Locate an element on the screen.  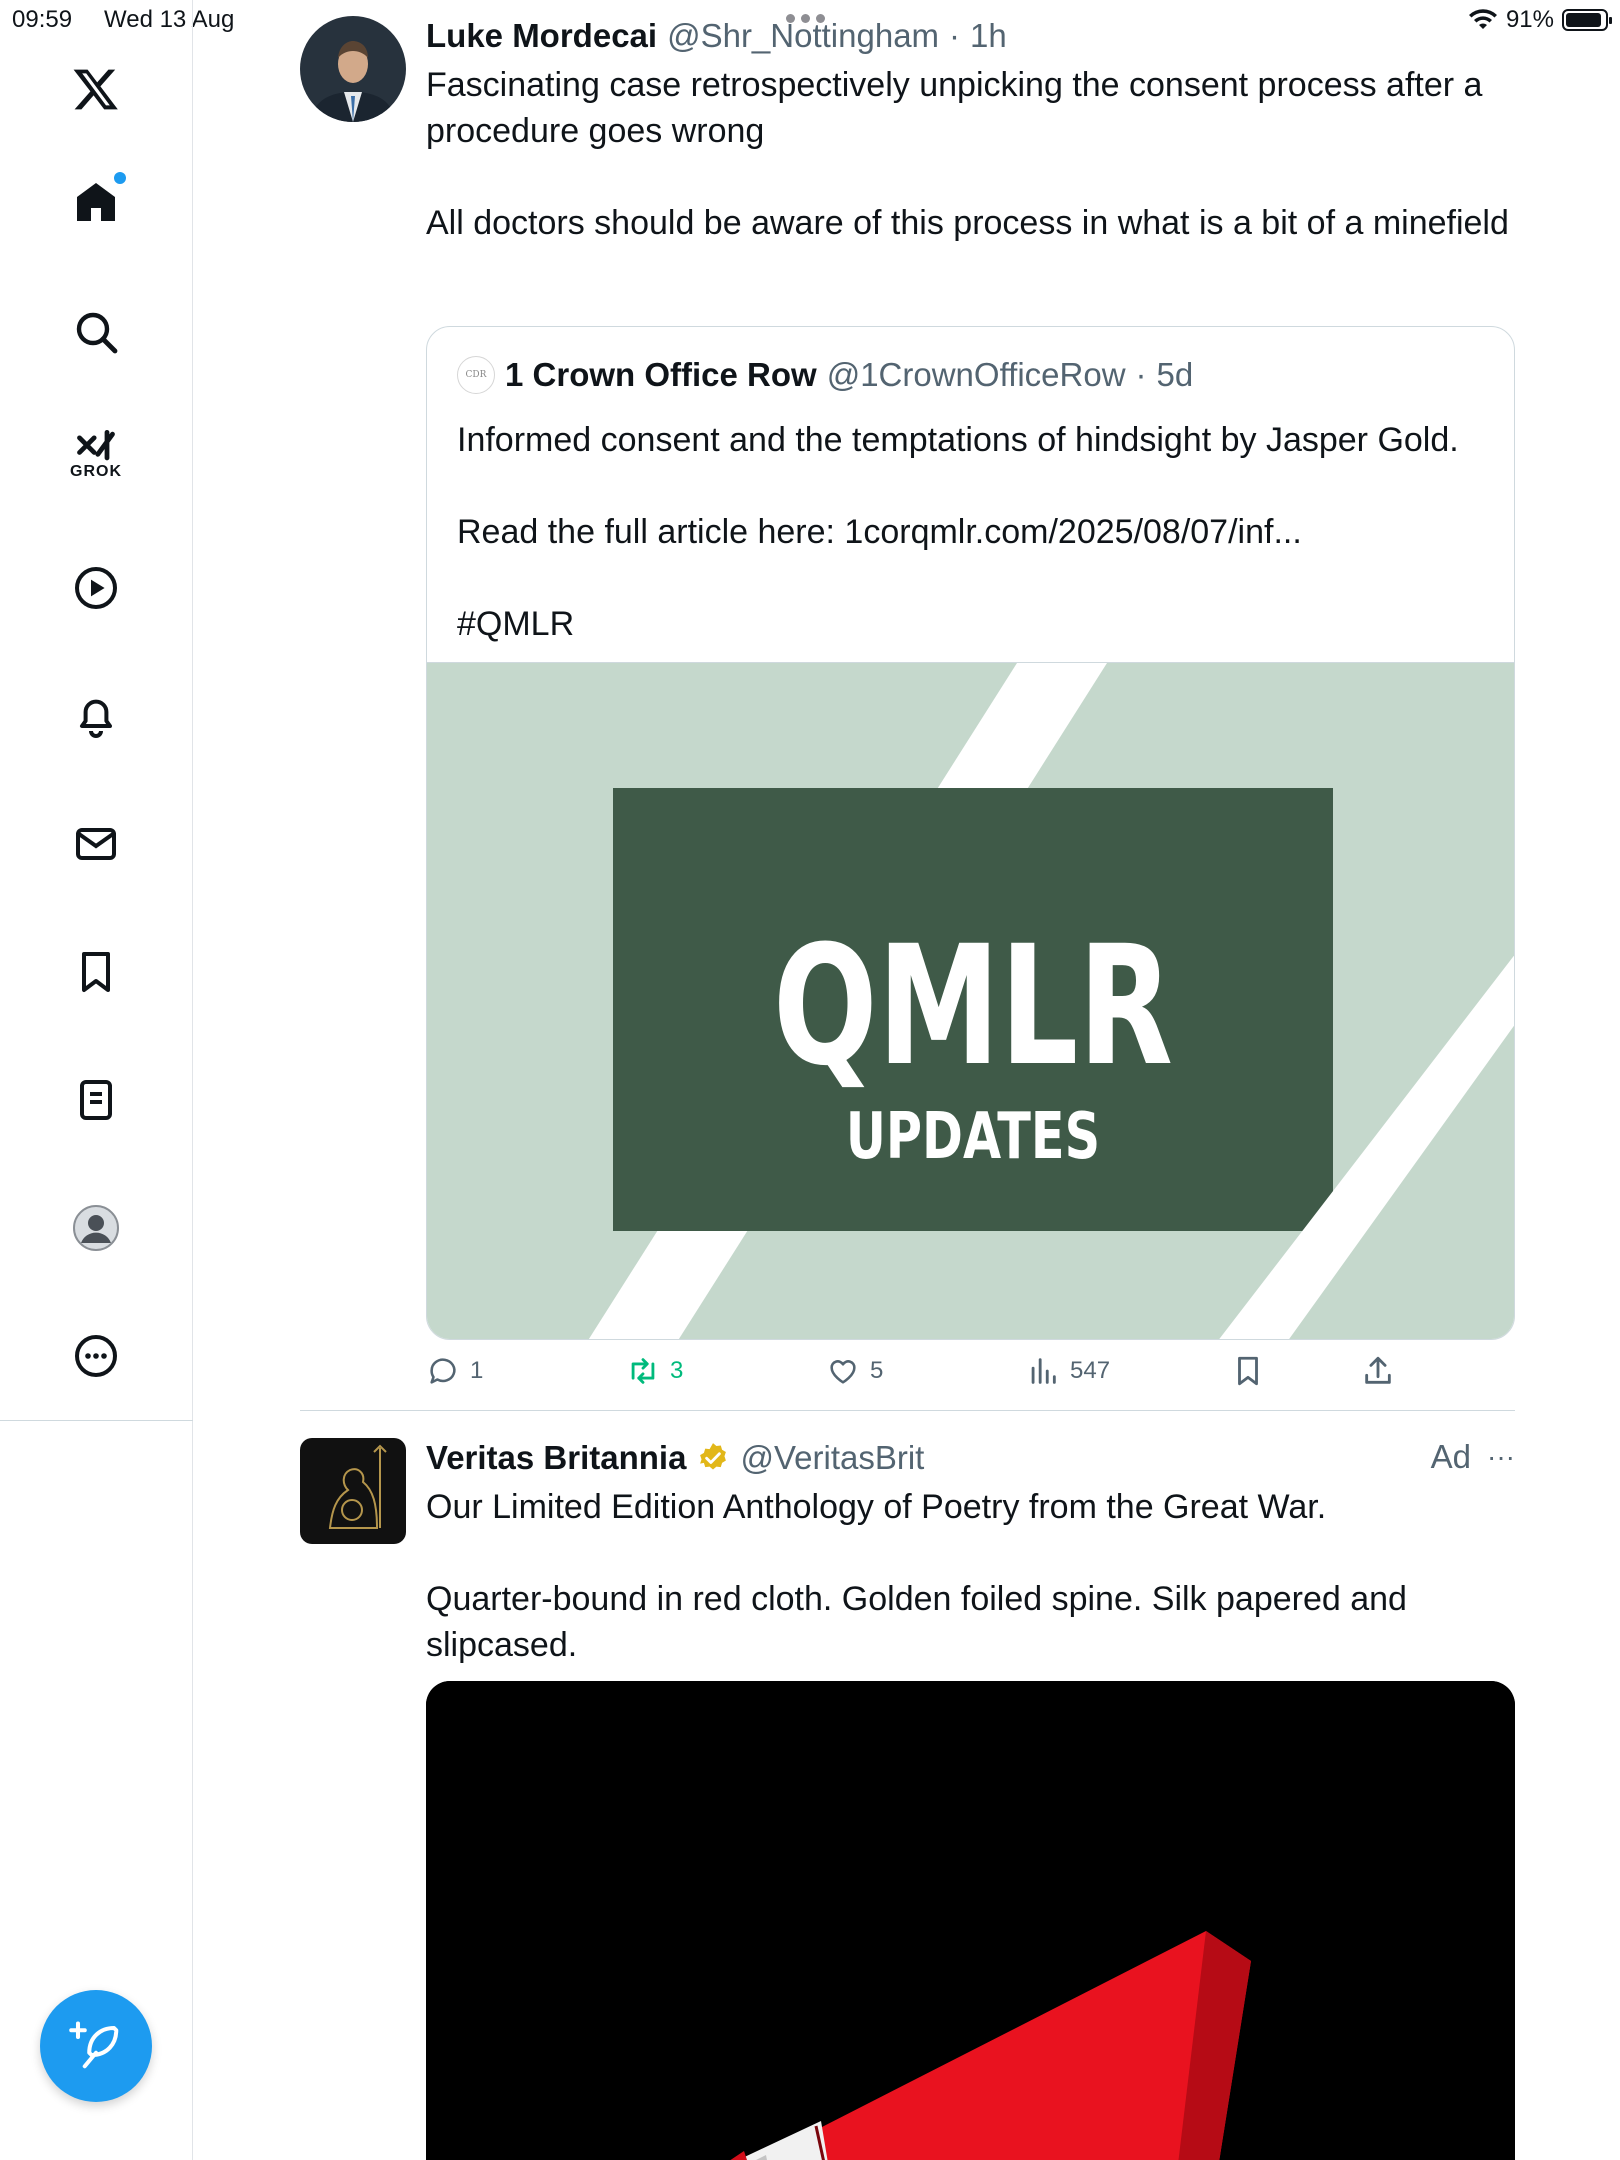
share-icon is located at coordinates (1378, 1370).